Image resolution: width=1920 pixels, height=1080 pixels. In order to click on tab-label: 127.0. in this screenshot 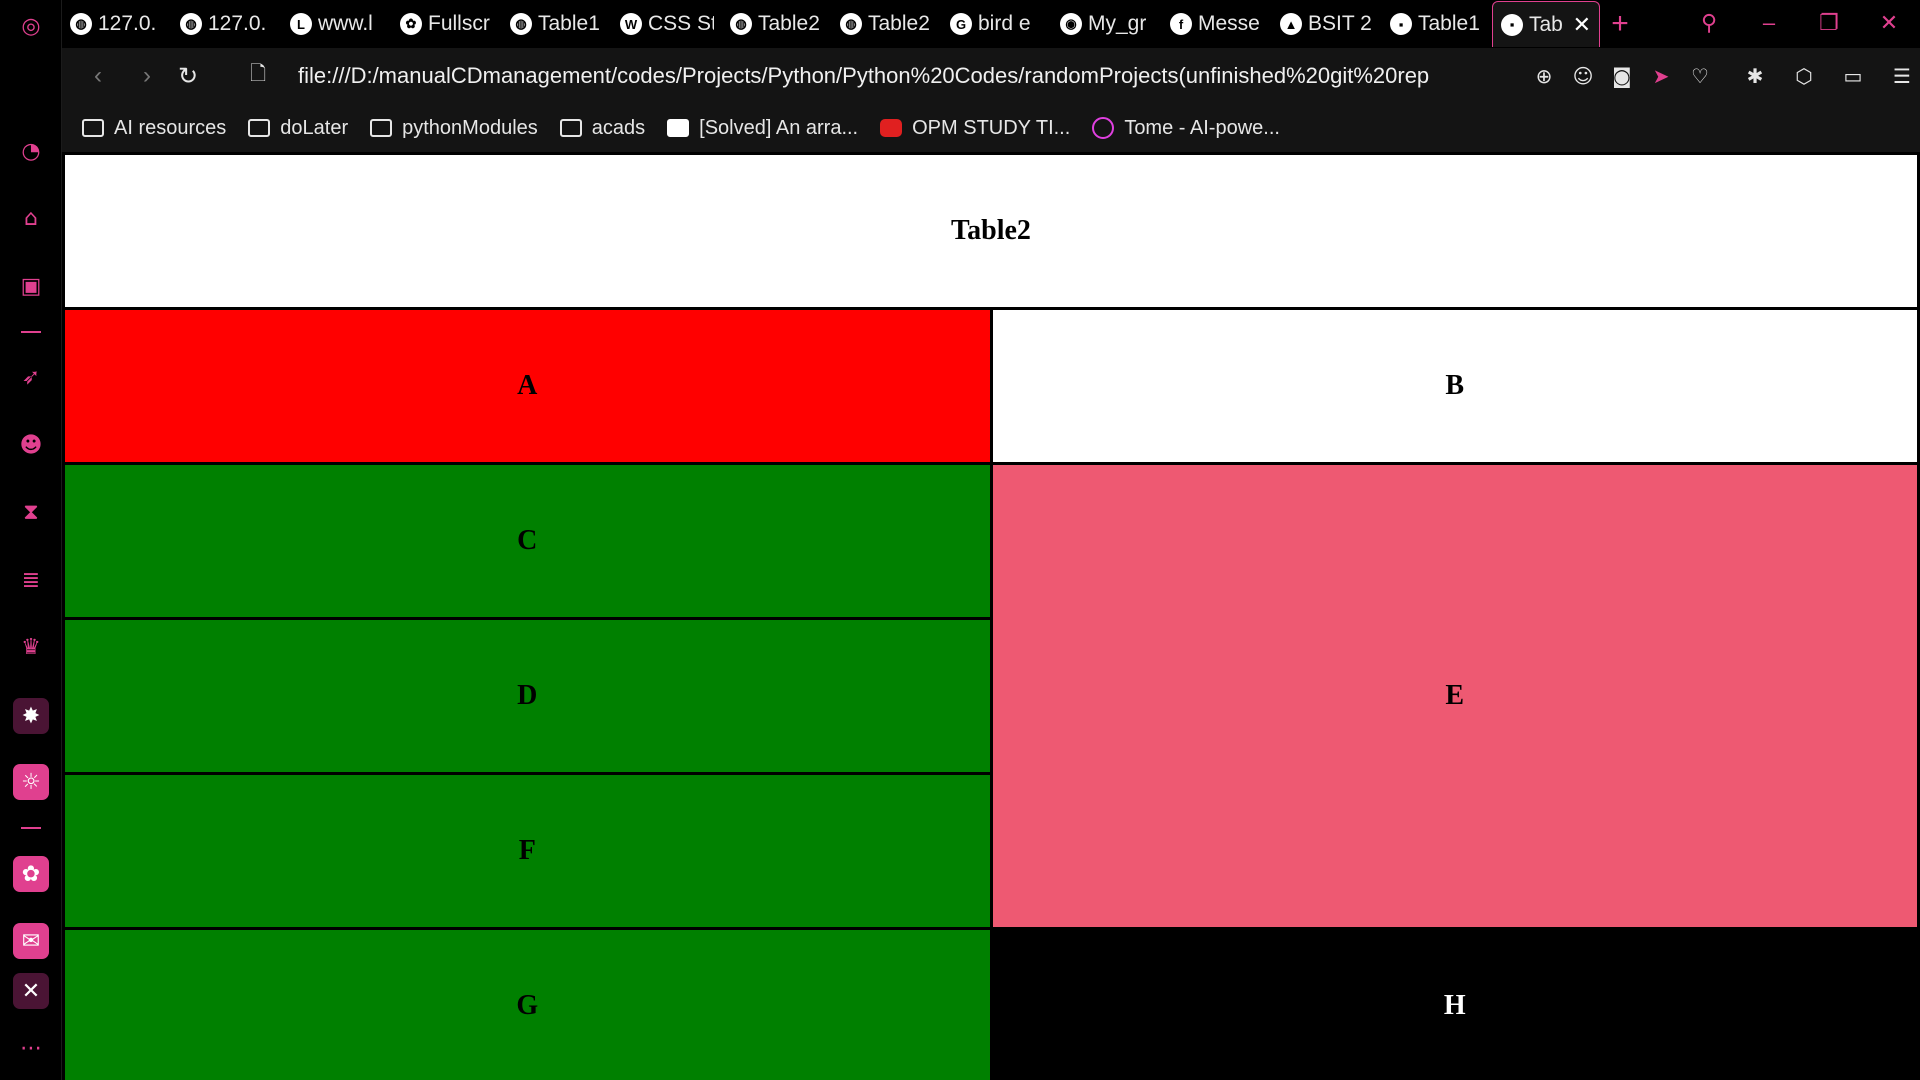, I will do `click(237, 23)`.